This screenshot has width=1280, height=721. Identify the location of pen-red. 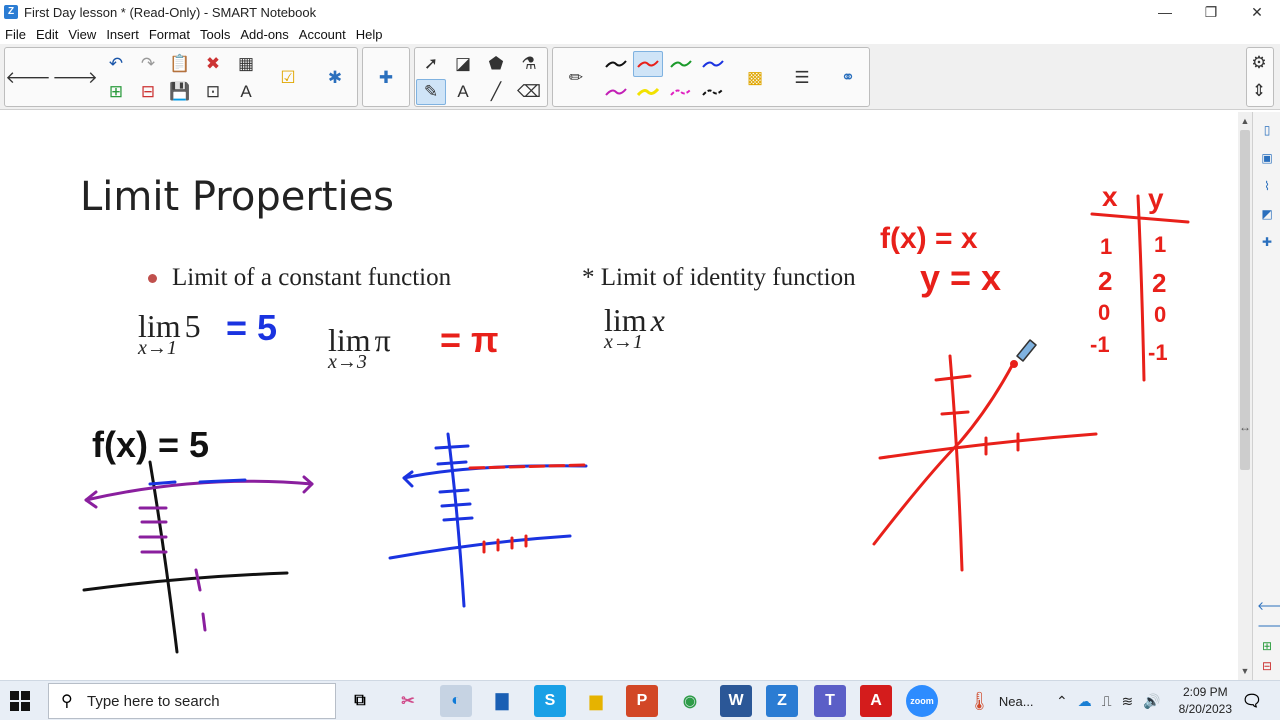
(648, 64).